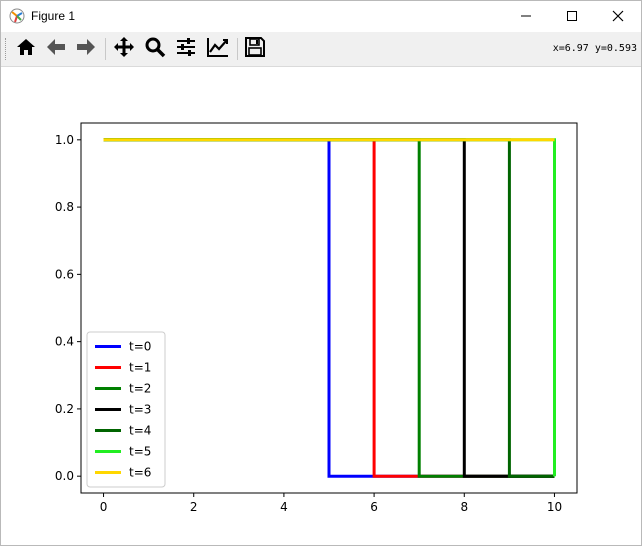  I want to click on minimize-icon, so click(526, 16).